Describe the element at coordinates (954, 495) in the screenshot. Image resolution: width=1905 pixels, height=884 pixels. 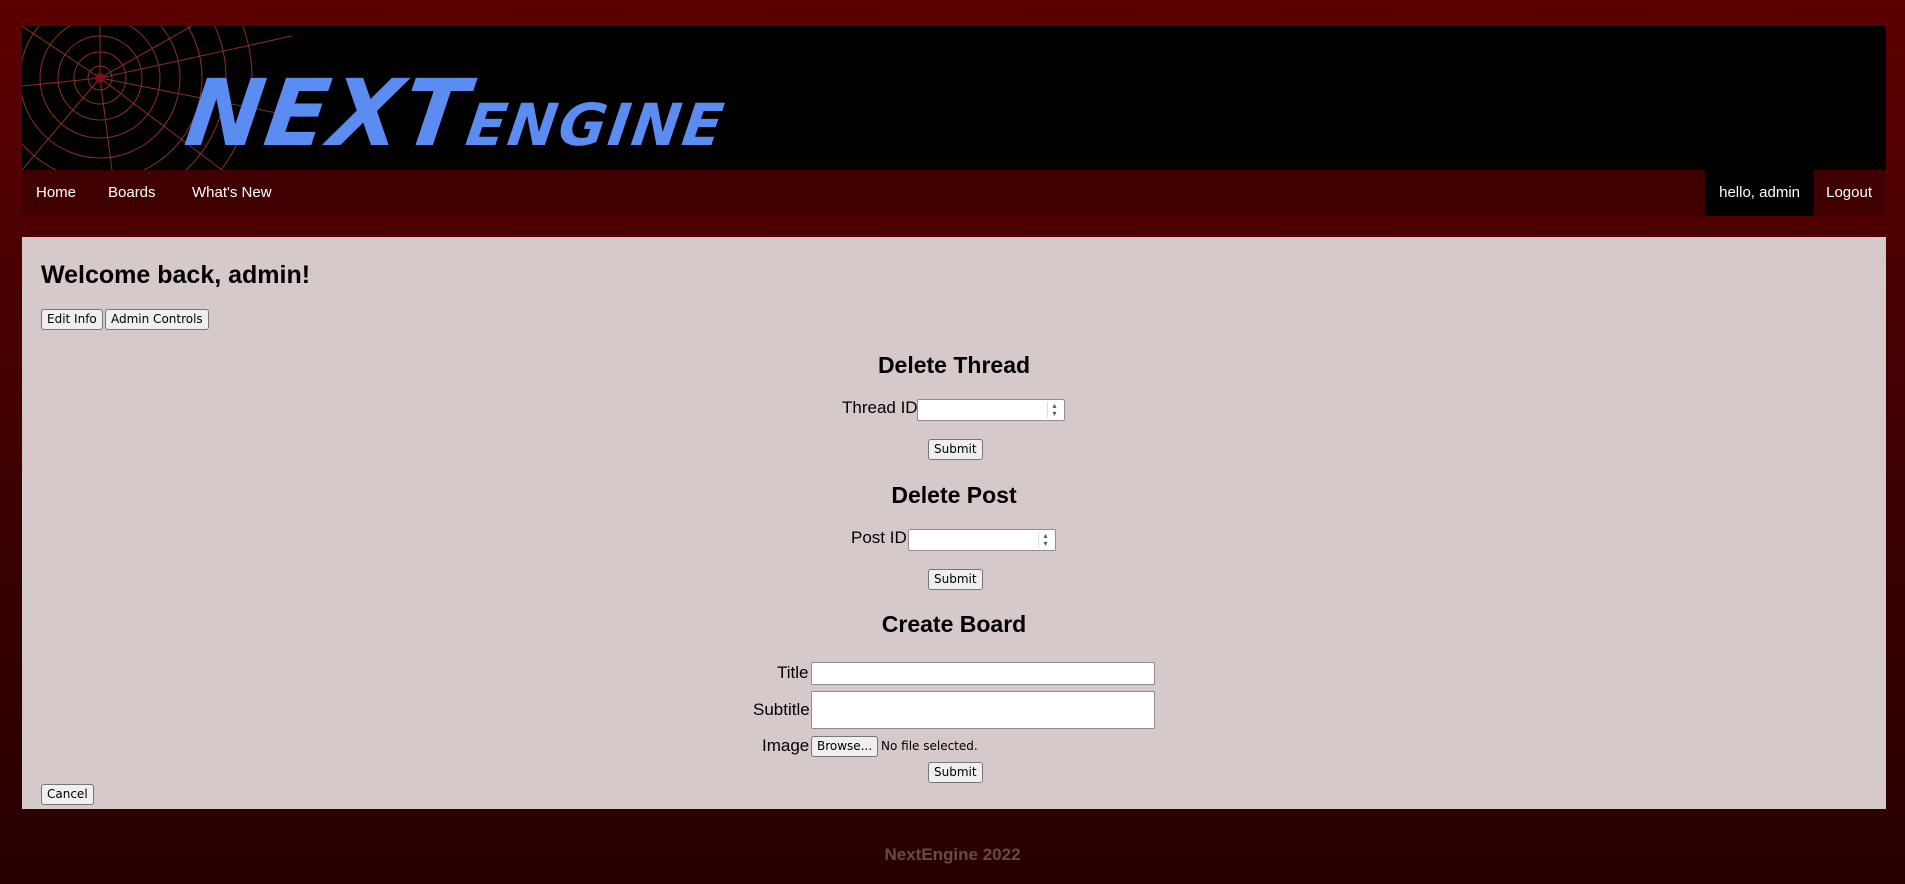
I see `delete-post-heading: Delete Post` at that location.